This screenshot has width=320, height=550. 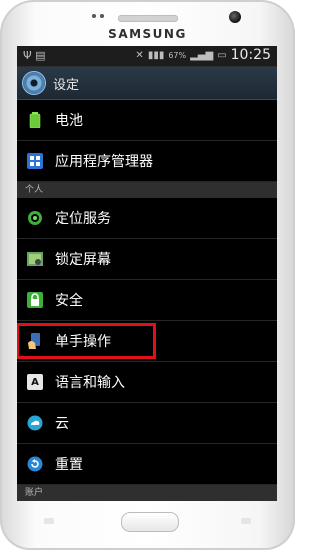 What do you see at coordinates (35, 423) in the screenshot?
I see `cloud-icon` at bounding box center [35, 423].